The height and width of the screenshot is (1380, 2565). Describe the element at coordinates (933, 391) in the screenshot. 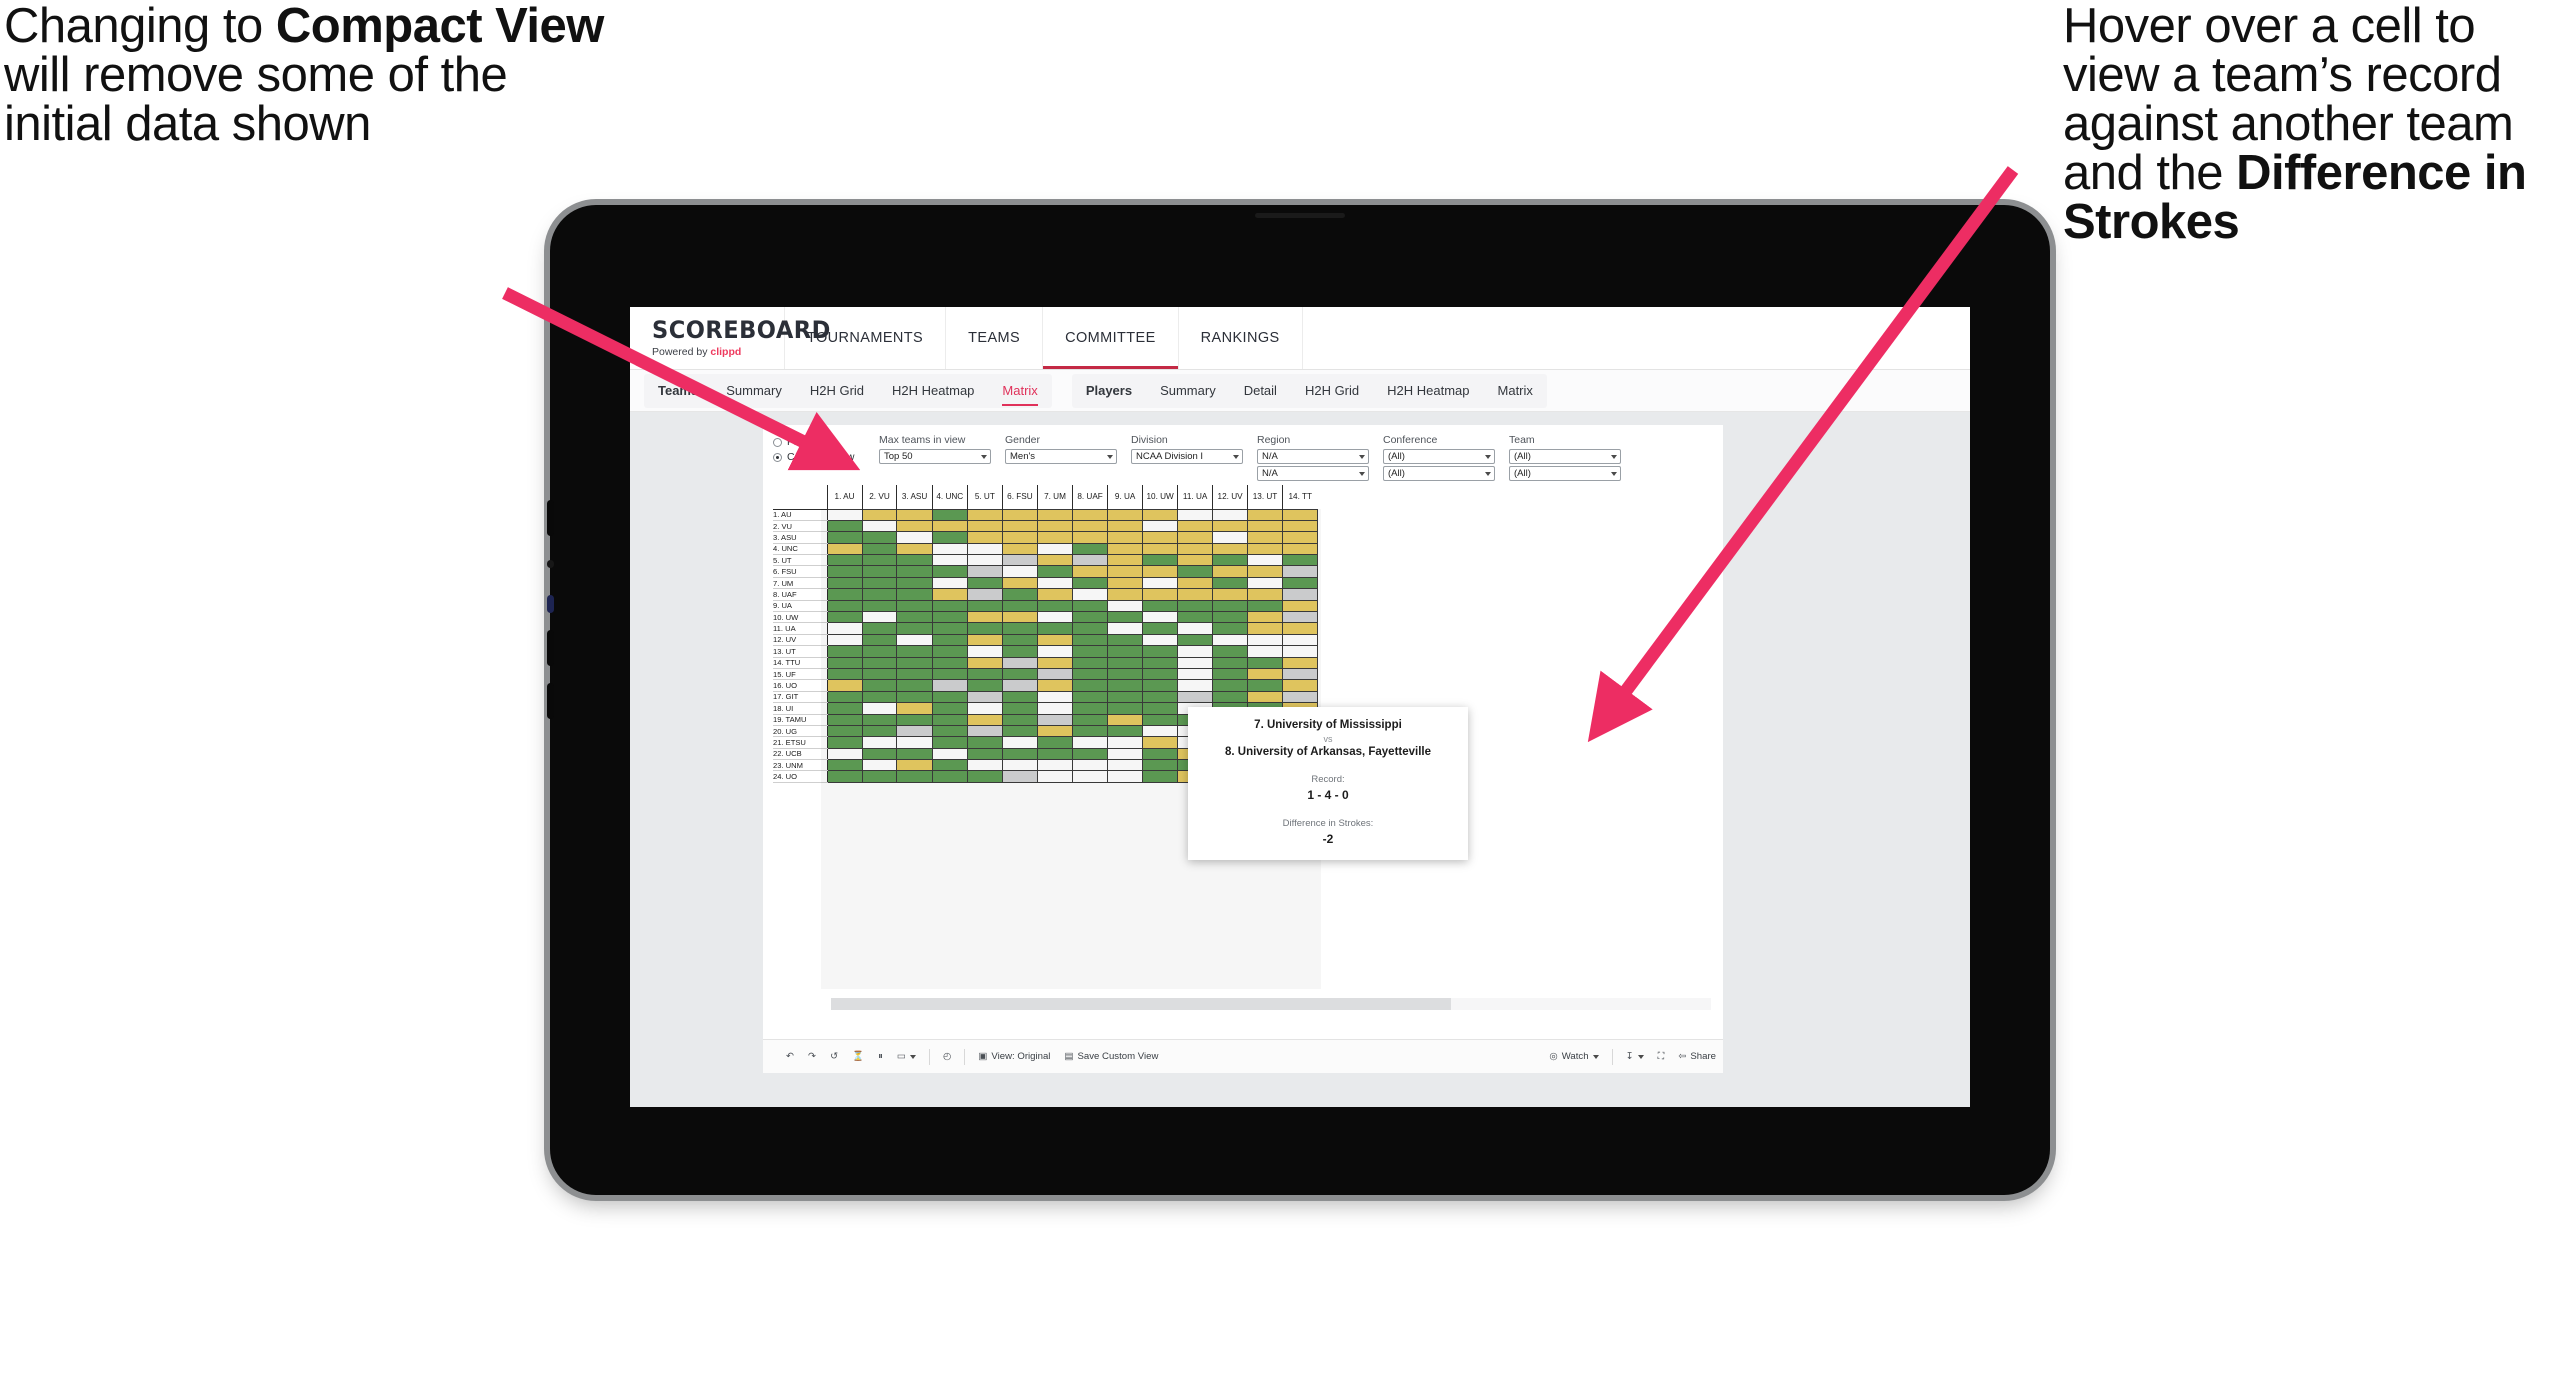

I see `tab-h2h-heatmap: H2H Heatmap` at that location.